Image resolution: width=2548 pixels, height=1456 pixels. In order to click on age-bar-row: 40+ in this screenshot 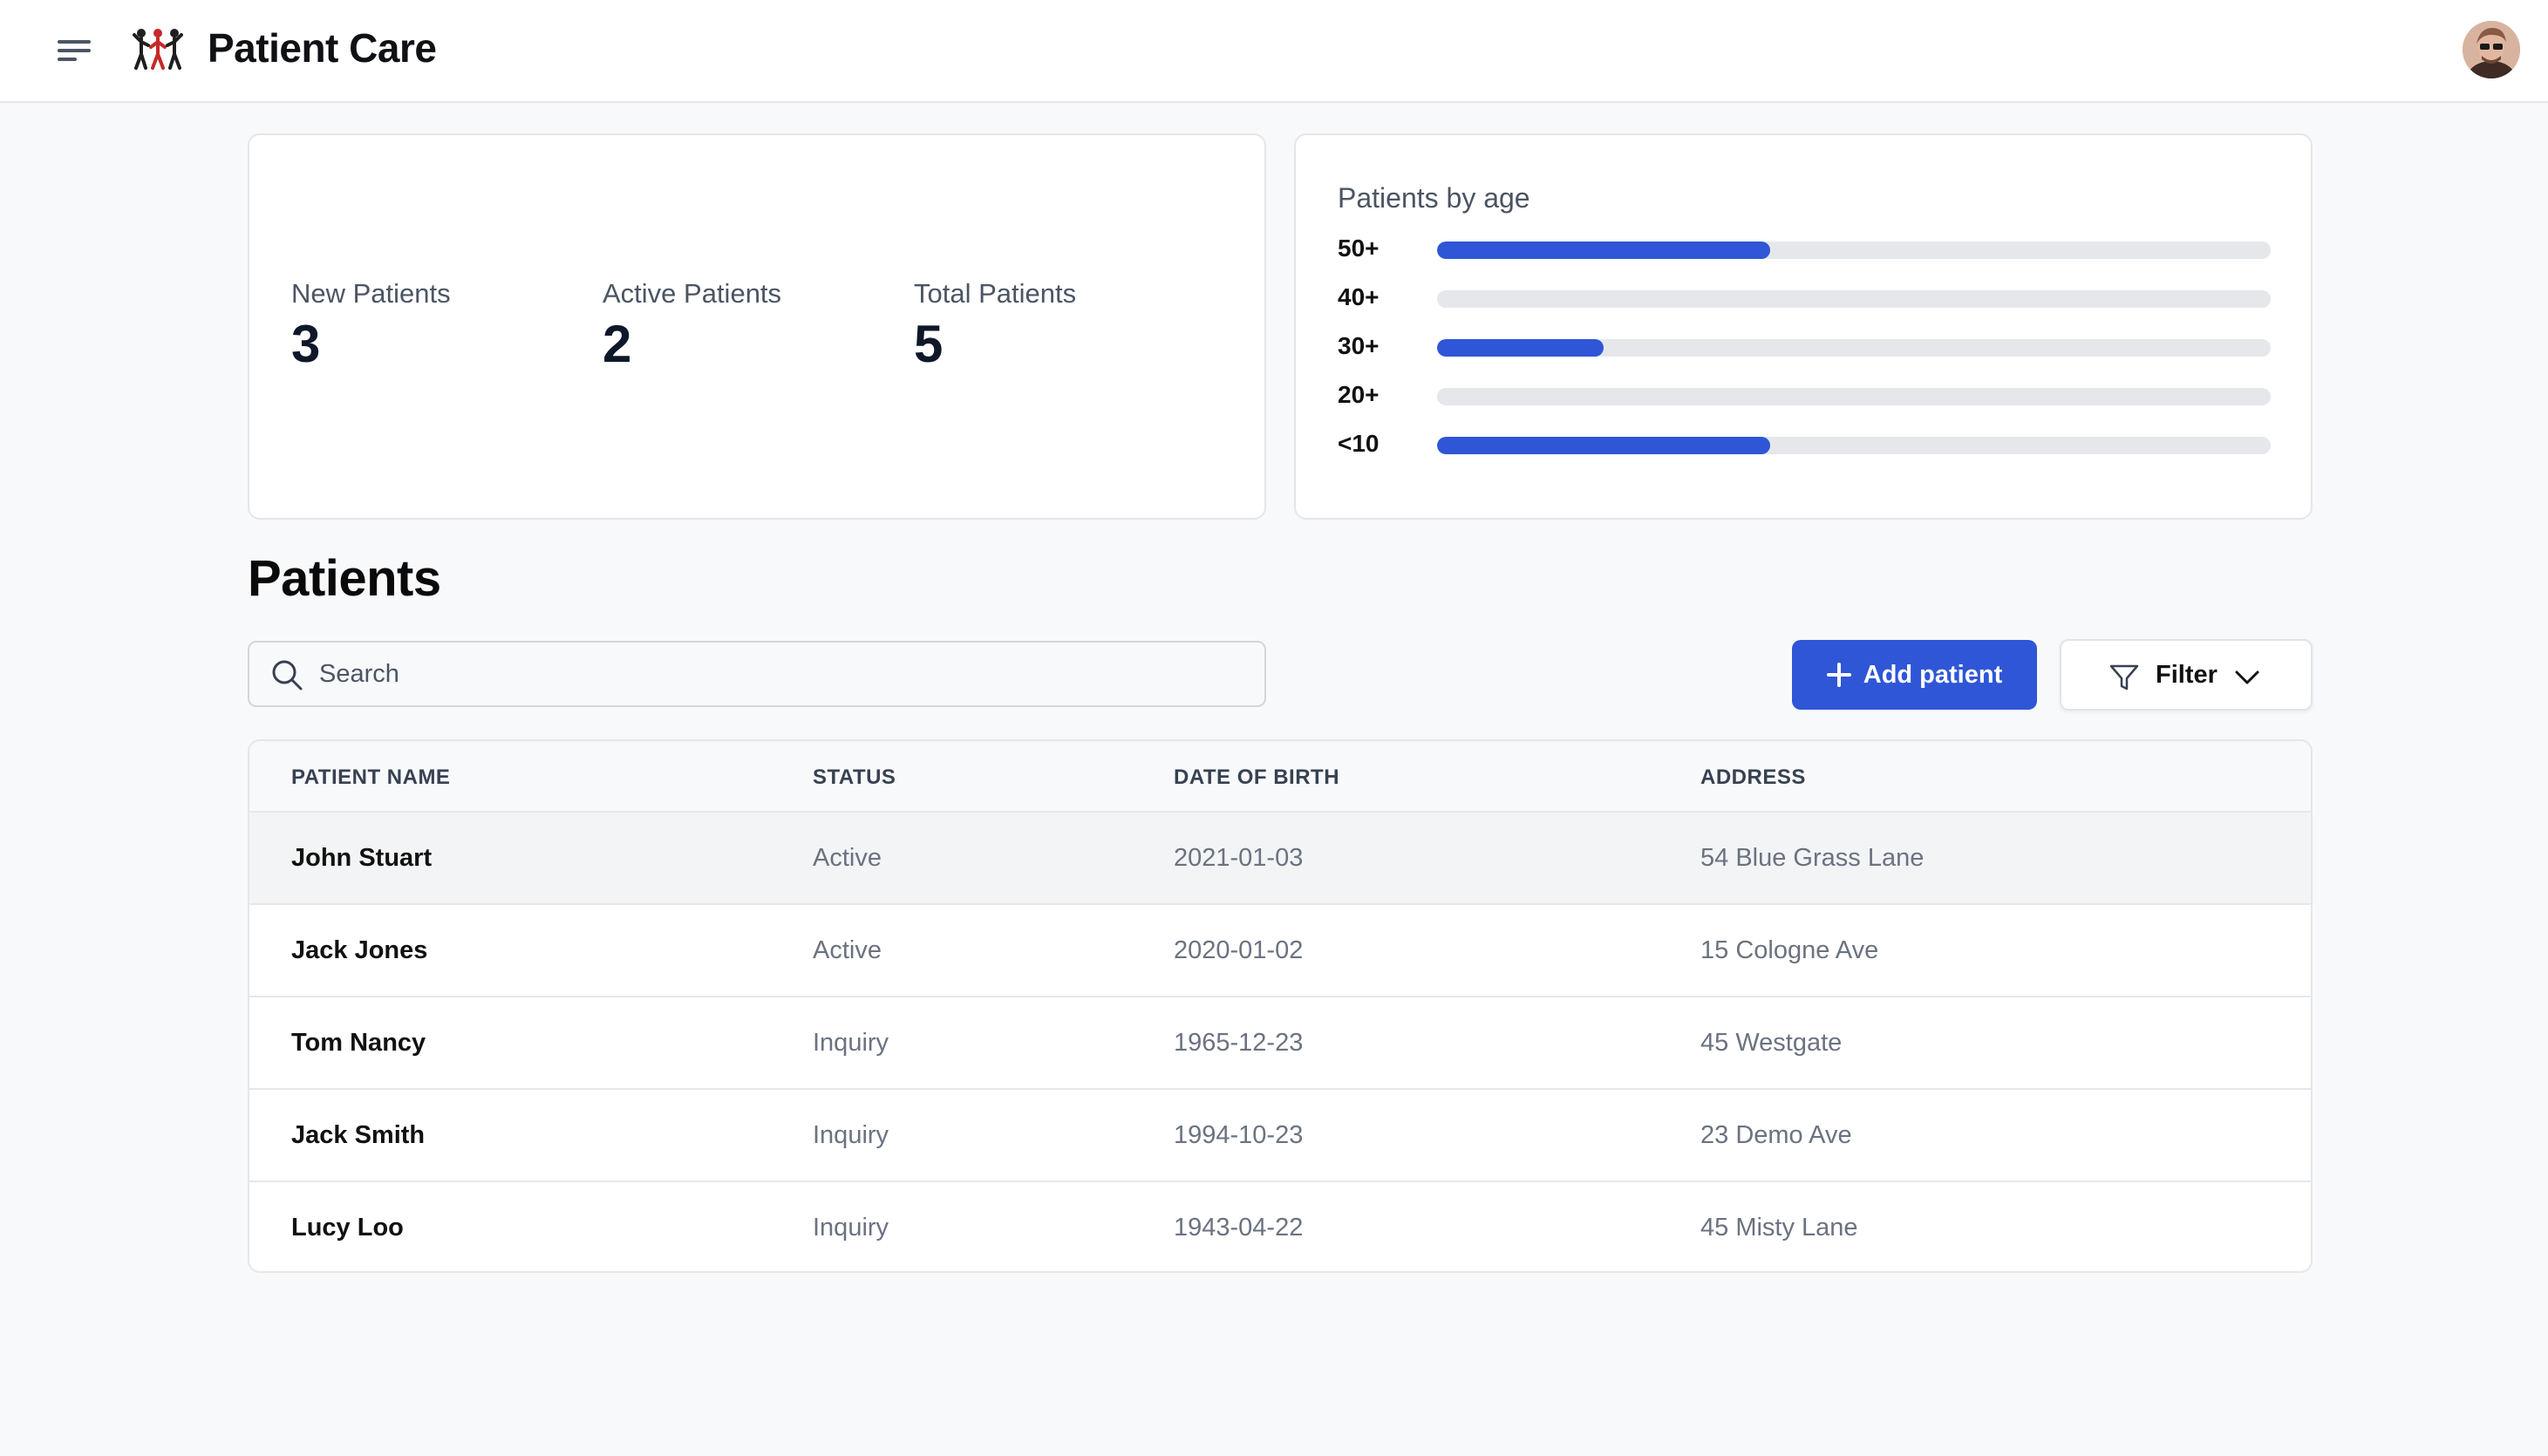, I will do `click(1805, 297)`.